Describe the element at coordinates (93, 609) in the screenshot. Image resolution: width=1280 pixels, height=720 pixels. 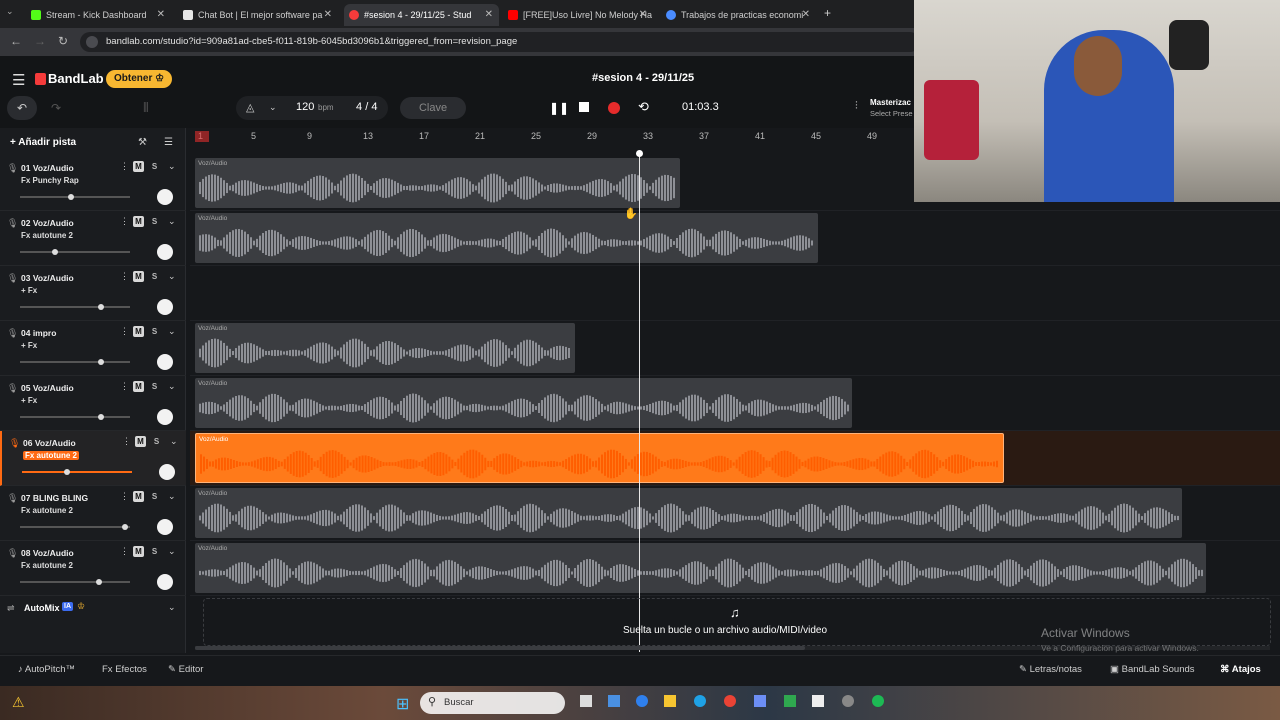
I see `automix-row: ⇌ AutoMix IA ♔ ⌄` at that location.